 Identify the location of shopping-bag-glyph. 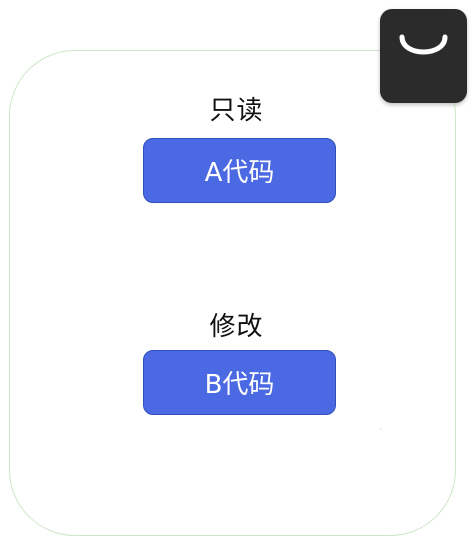
(423, 44).